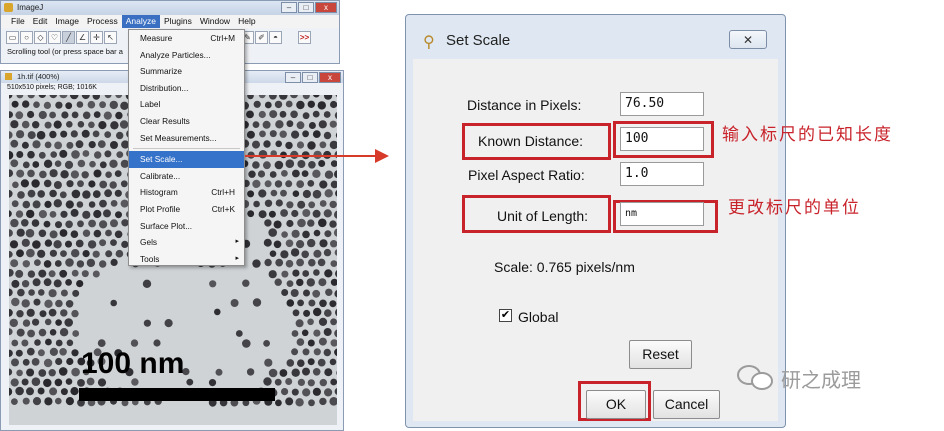 The image size is (944, 431). What do you see at coordinates (159, 192) in the screenshot?
I see `menu-item-label: Histogram` at bounding box center [159, 192].